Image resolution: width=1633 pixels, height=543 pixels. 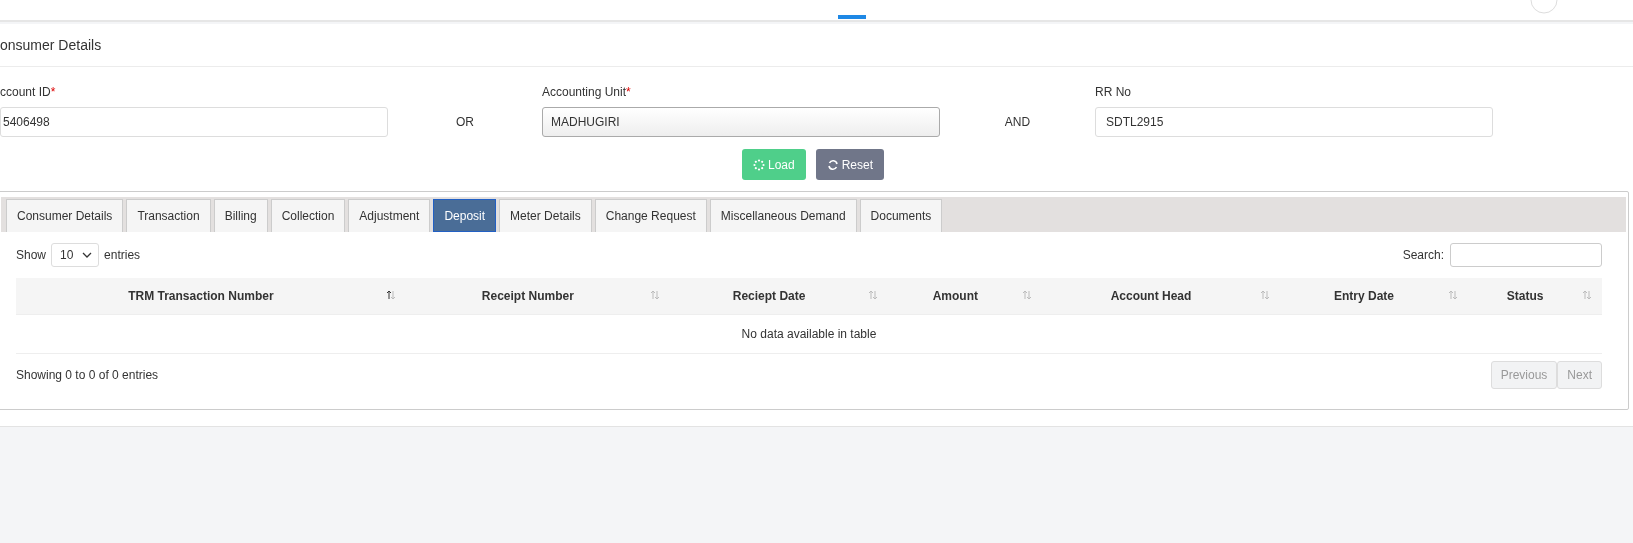 What do you see at coordinates (87, 255) in the screenshot?
I see `chevron-icon` at bounding box center [87, 255].